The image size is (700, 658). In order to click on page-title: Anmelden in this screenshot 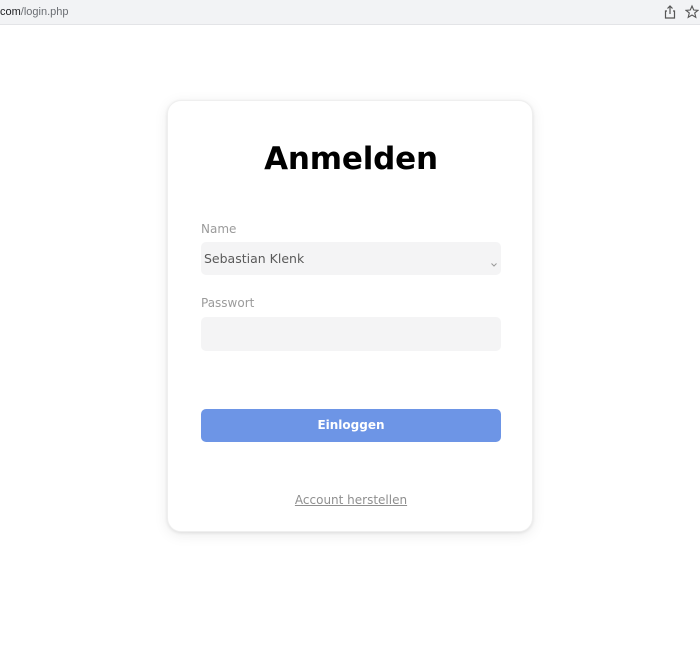, I will do `click(351, 159)`.